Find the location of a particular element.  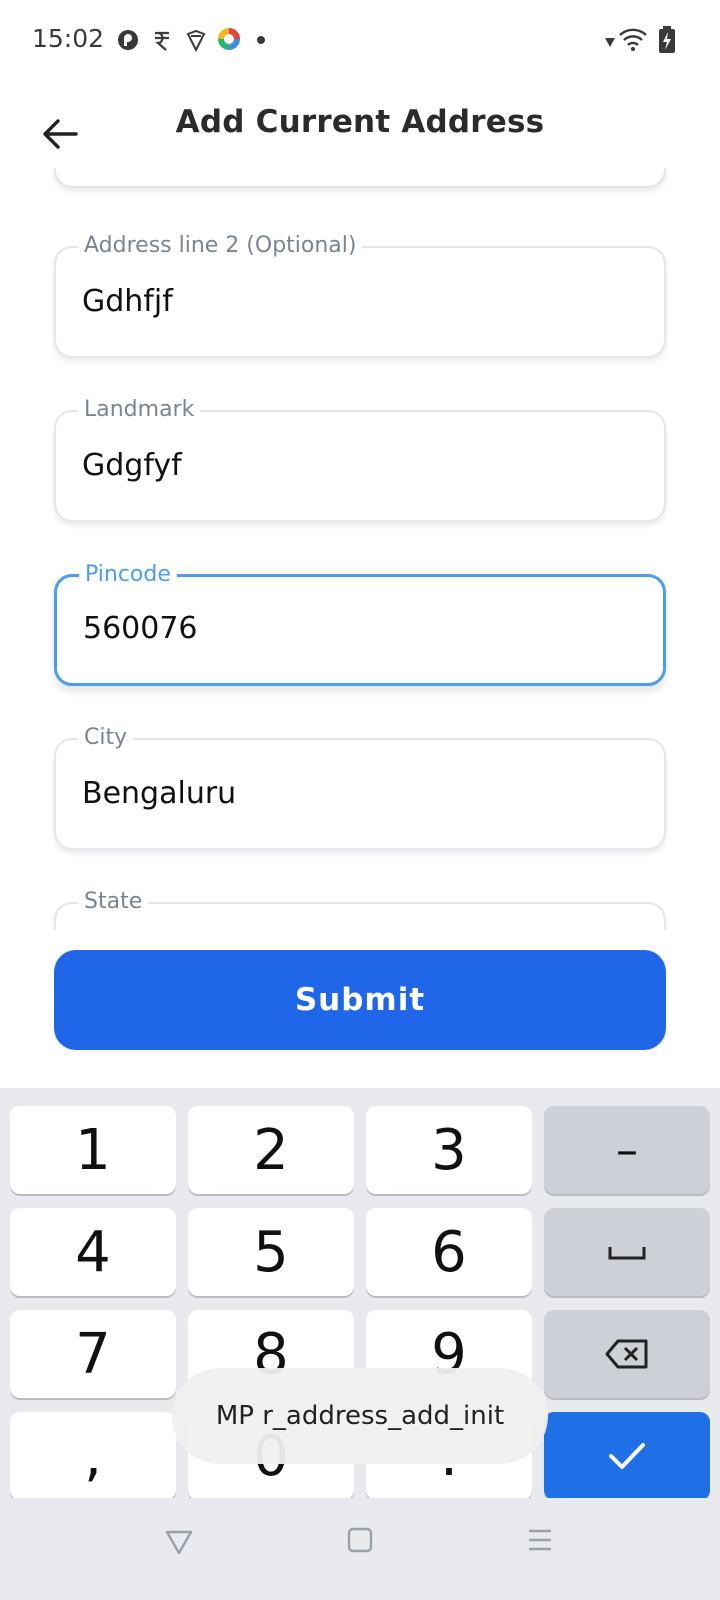

space-key is located at coordinates (627, 1252).